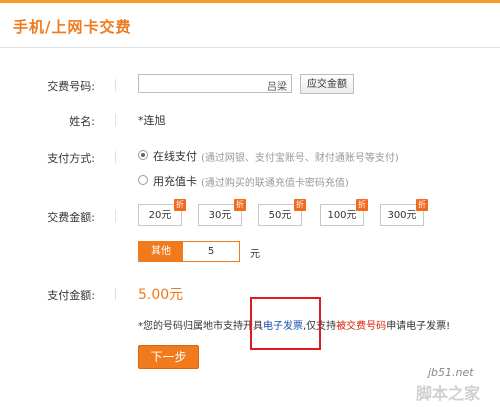 The width and height of the screenshot is (500, 407). Describe the element at coordinates (255, 254) in the screenshot. I see `currency-unit: 元` at that location.